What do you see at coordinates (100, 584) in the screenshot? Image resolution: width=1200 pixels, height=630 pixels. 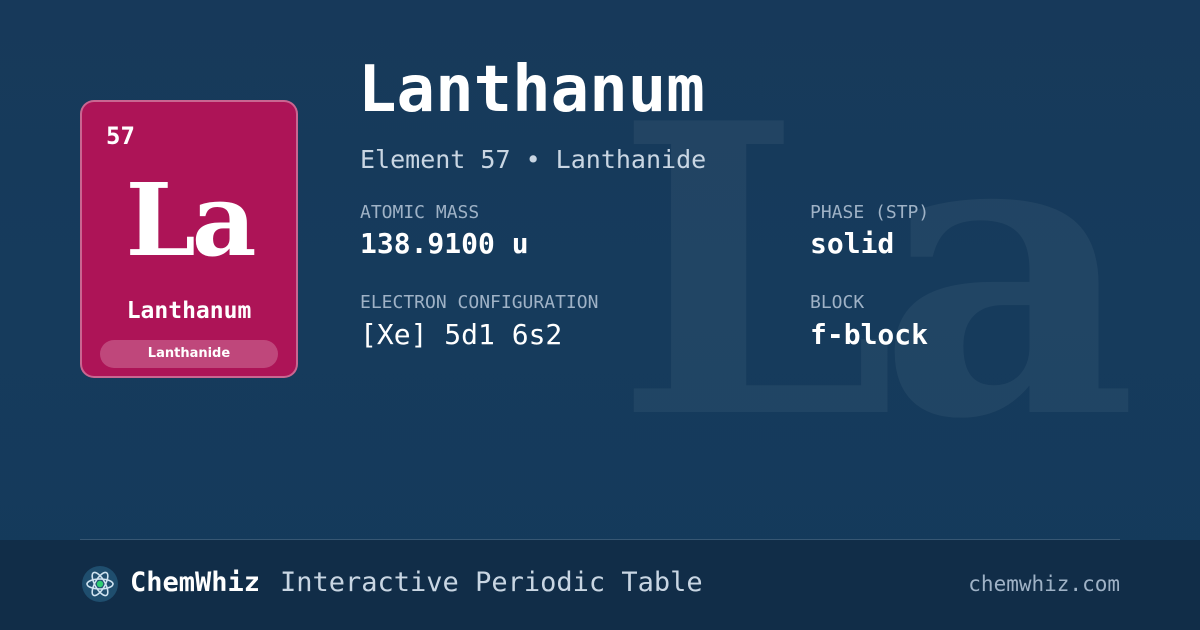 I see `atom-icon` at bounding box center [100, 584].